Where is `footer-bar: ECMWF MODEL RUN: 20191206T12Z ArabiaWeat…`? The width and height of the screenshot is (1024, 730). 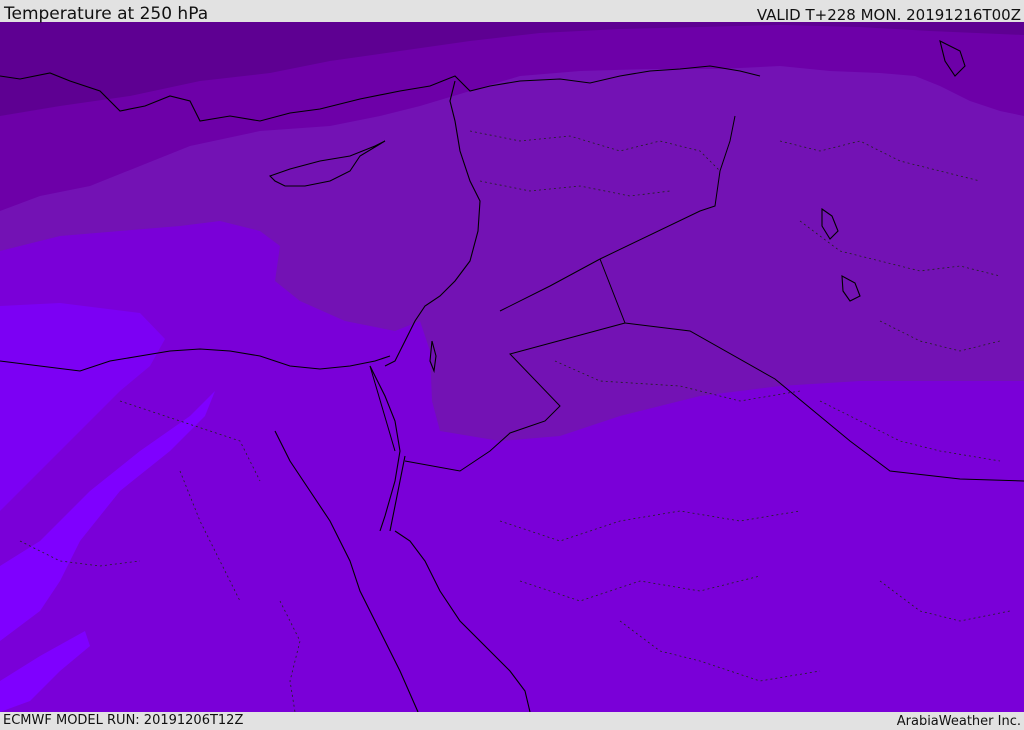
footer-bar: ECMWF MODEL RUN: 20191206T12Z ArabiaWeat… is located at coordinates (512, 720).